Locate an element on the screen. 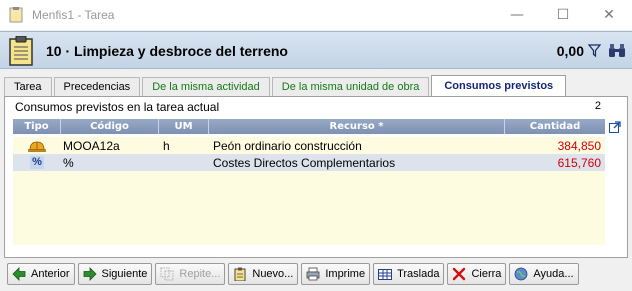 Image resolution: width=632 pixels, height=291 pixels. imprime-button: Imprime is located at coordinates (335, 274).